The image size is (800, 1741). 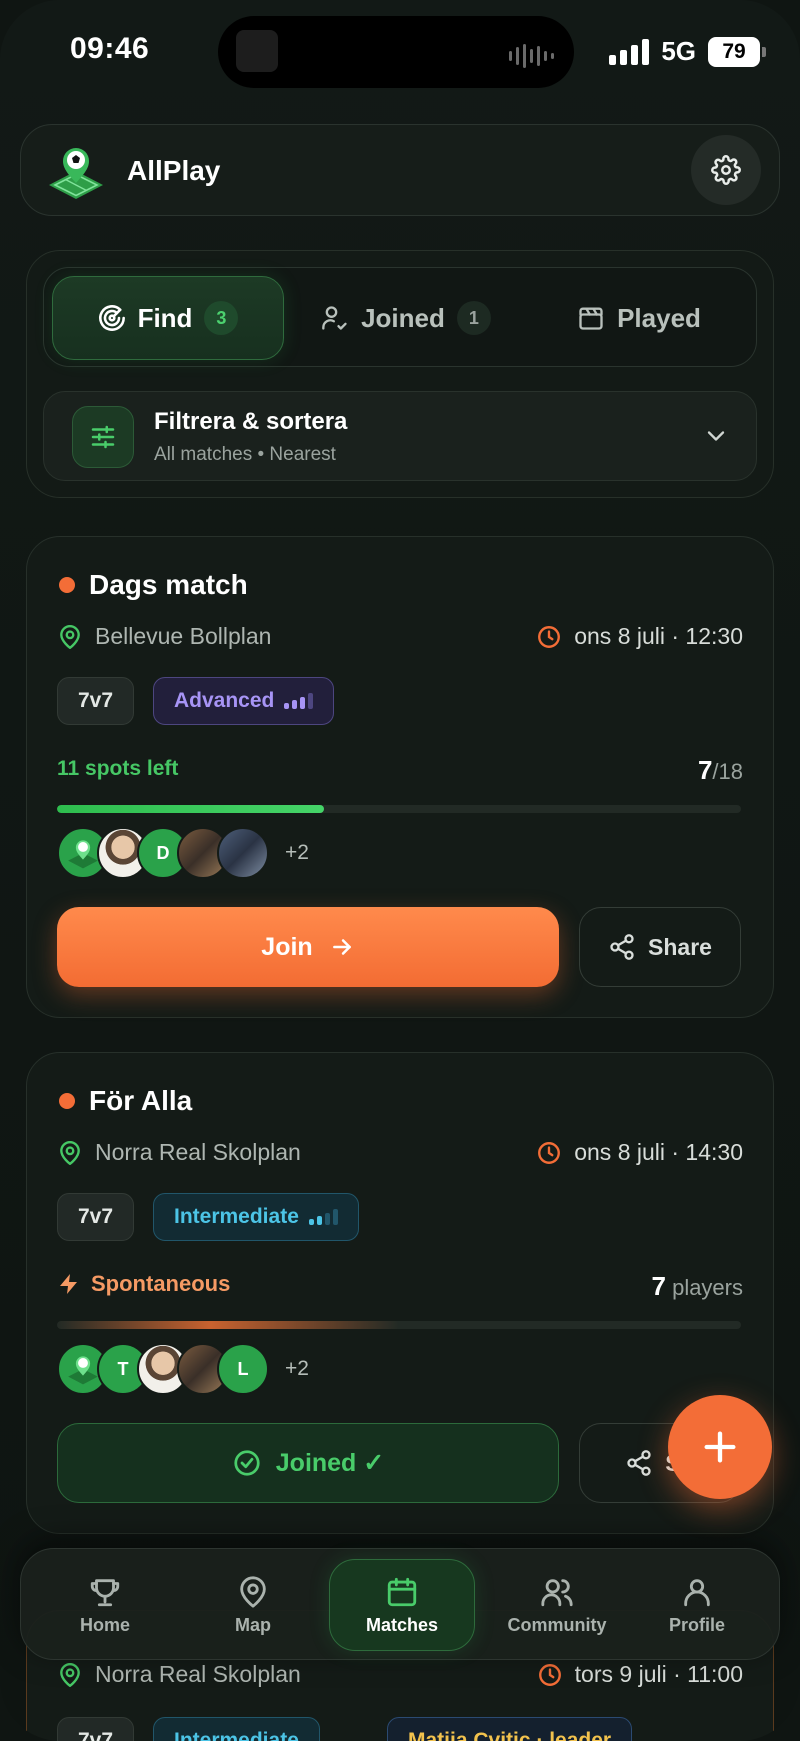 What do you see at coordinates (183, 1369) in the screenshot?
I see `participant-avatars: T L +2` at bounding box center [183, 1369].